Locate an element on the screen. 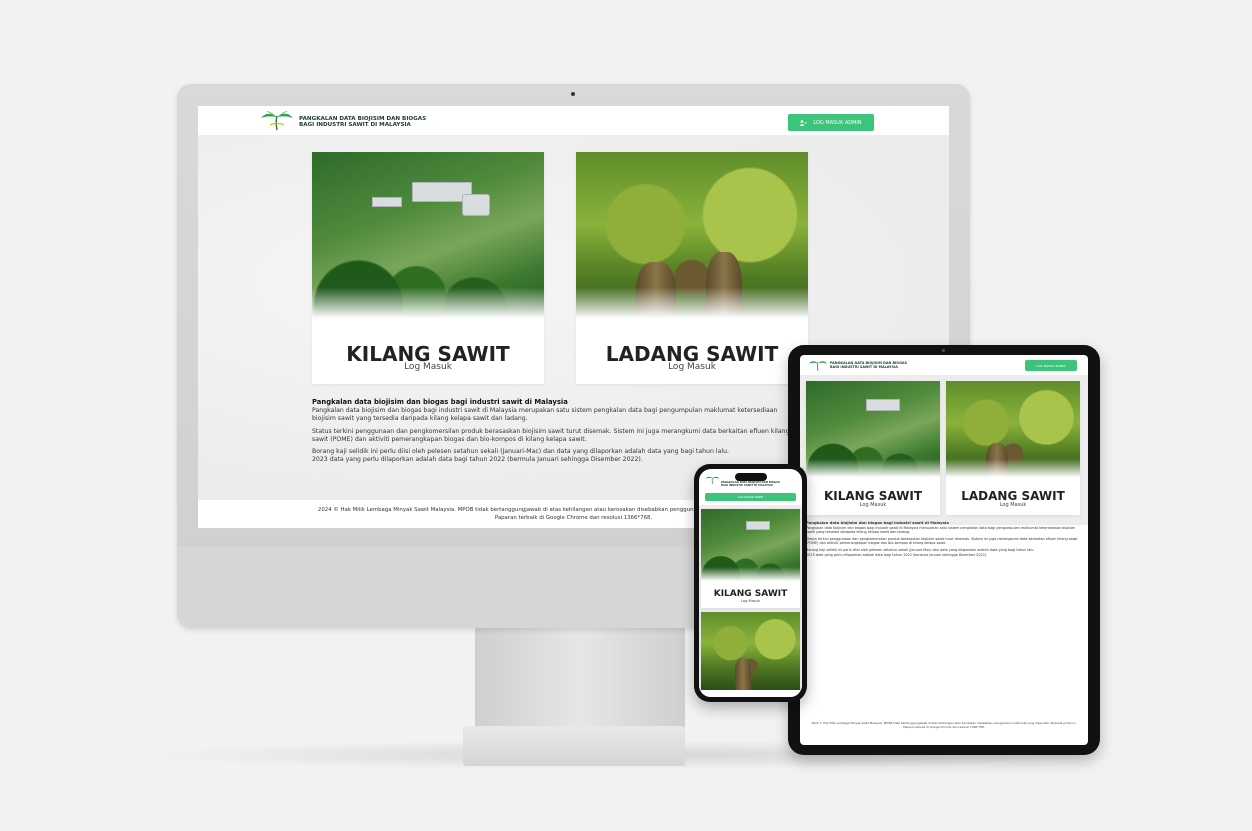  kilang-sawit-card: KILANG SAWIT Log Masuk is located at coordinates (428, 268).